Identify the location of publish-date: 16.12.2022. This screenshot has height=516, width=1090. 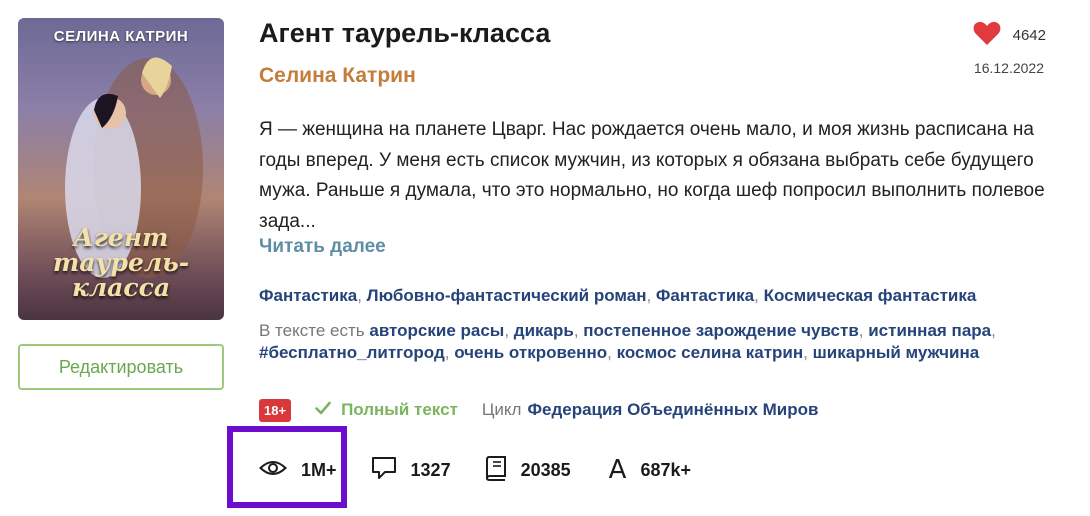
(1008, 68).